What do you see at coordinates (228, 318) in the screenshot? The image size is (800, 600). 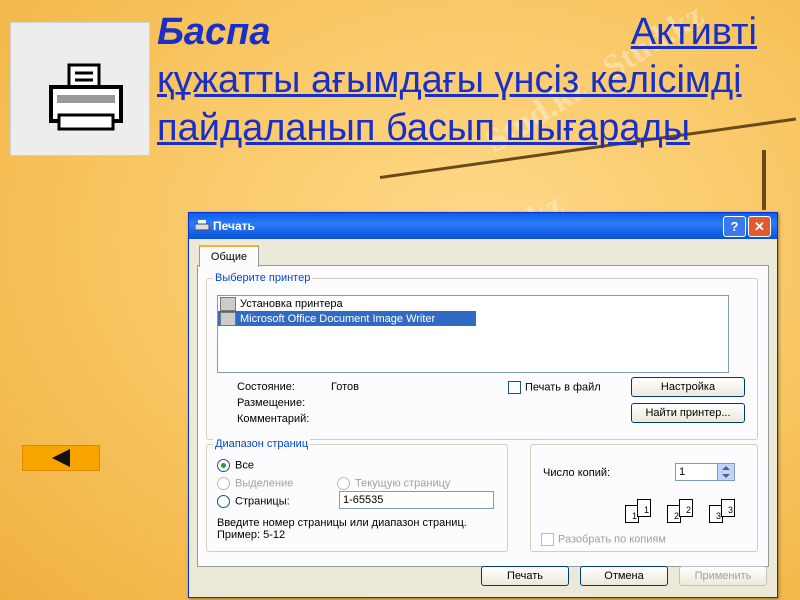 I see `printer-device-icon` at bounding box center [228, 318].